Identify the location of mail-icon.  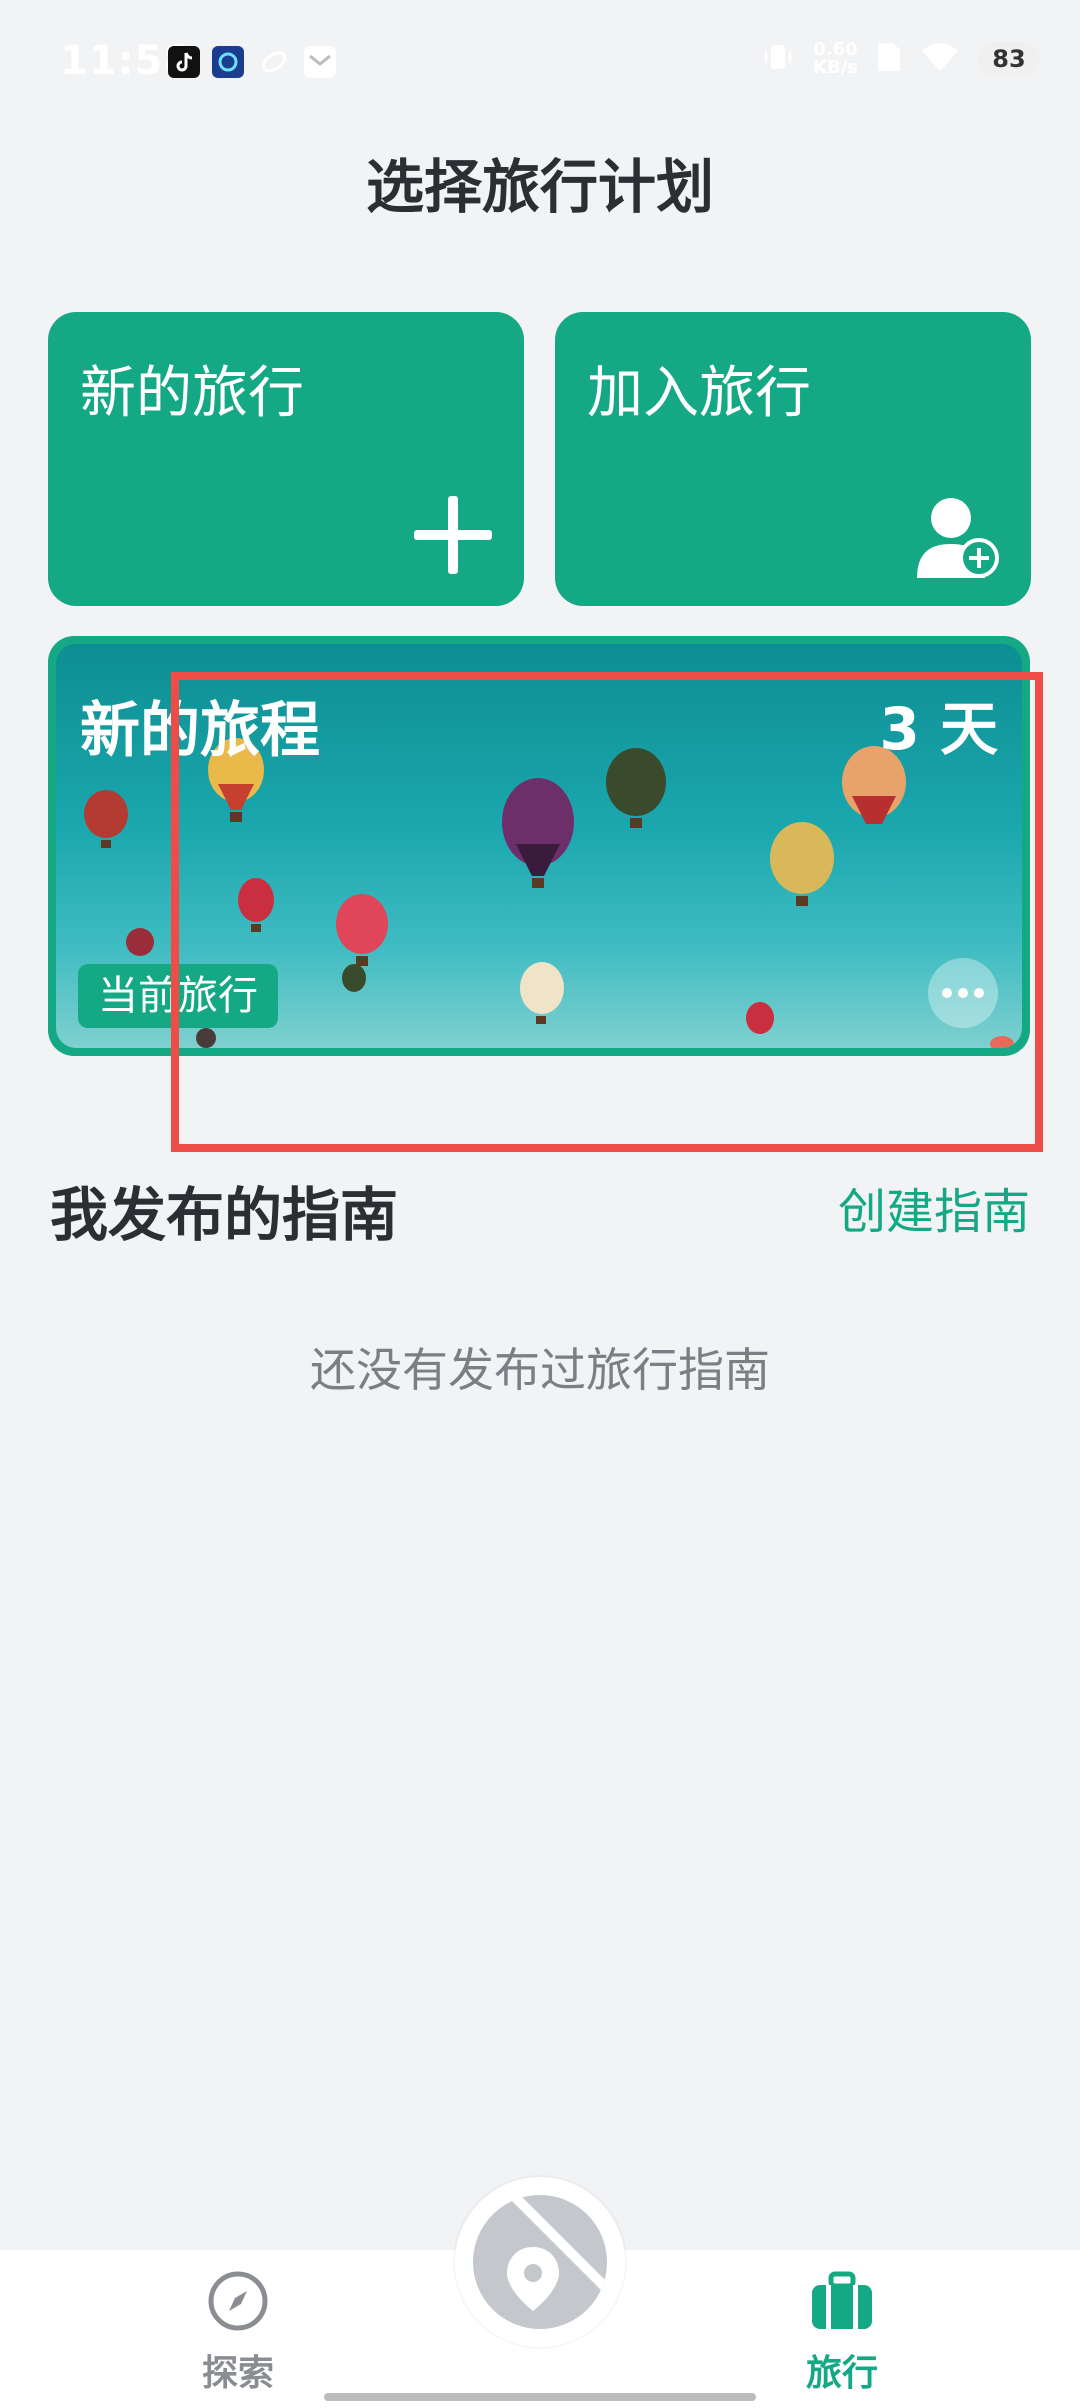
(320, 62).